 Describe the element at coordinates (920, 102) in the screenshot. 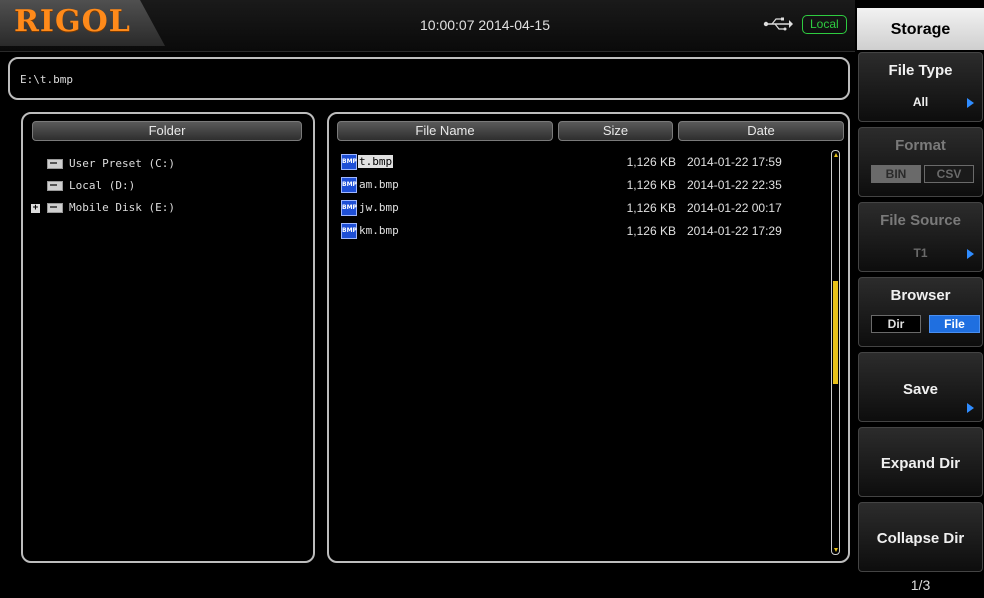

I see `file-type-value: All` at that location.